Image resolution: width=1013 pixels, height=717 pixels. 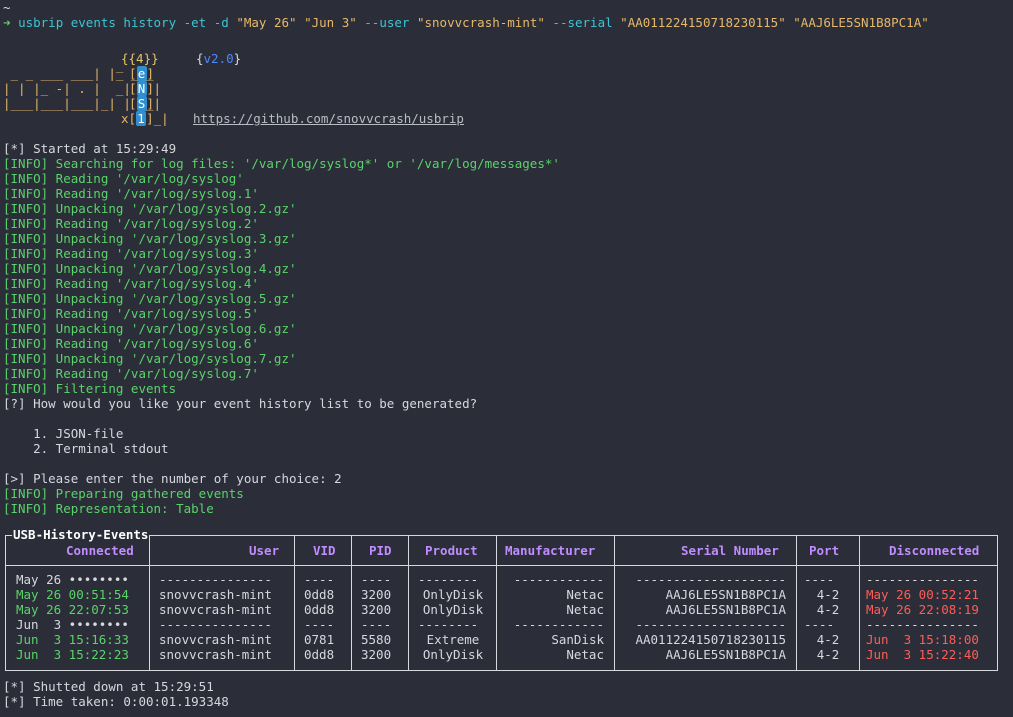 I want to click on command-serial-2: "AAJ6LE5SN1B8PC1A", so click(x=860, y=22).